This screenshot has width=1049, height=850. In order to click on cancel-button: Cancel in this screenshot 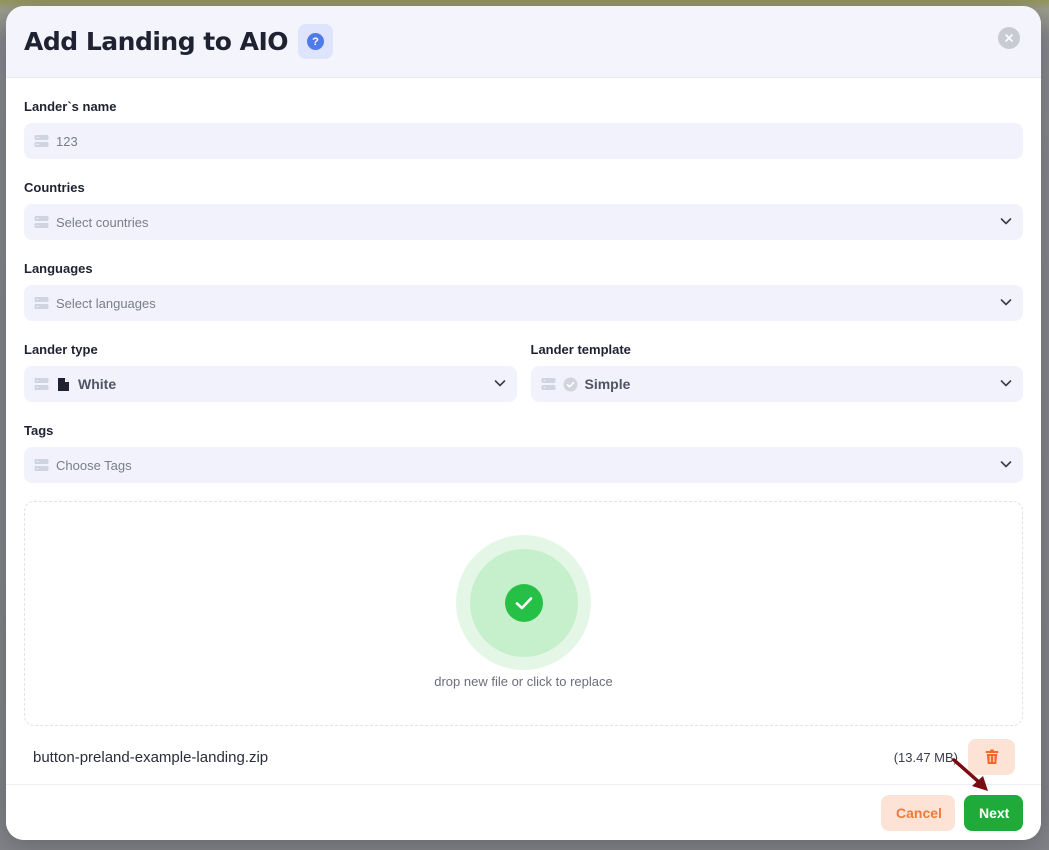, I will do `click(918, 812)`.